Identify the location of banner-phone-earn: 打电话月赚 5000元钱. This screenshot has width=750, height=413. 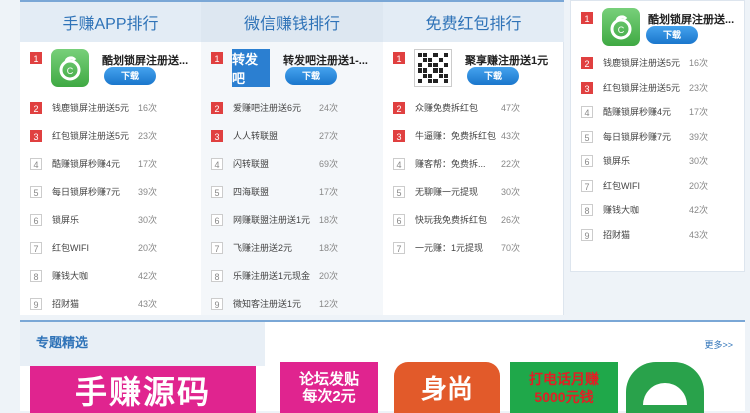
(564, 387).